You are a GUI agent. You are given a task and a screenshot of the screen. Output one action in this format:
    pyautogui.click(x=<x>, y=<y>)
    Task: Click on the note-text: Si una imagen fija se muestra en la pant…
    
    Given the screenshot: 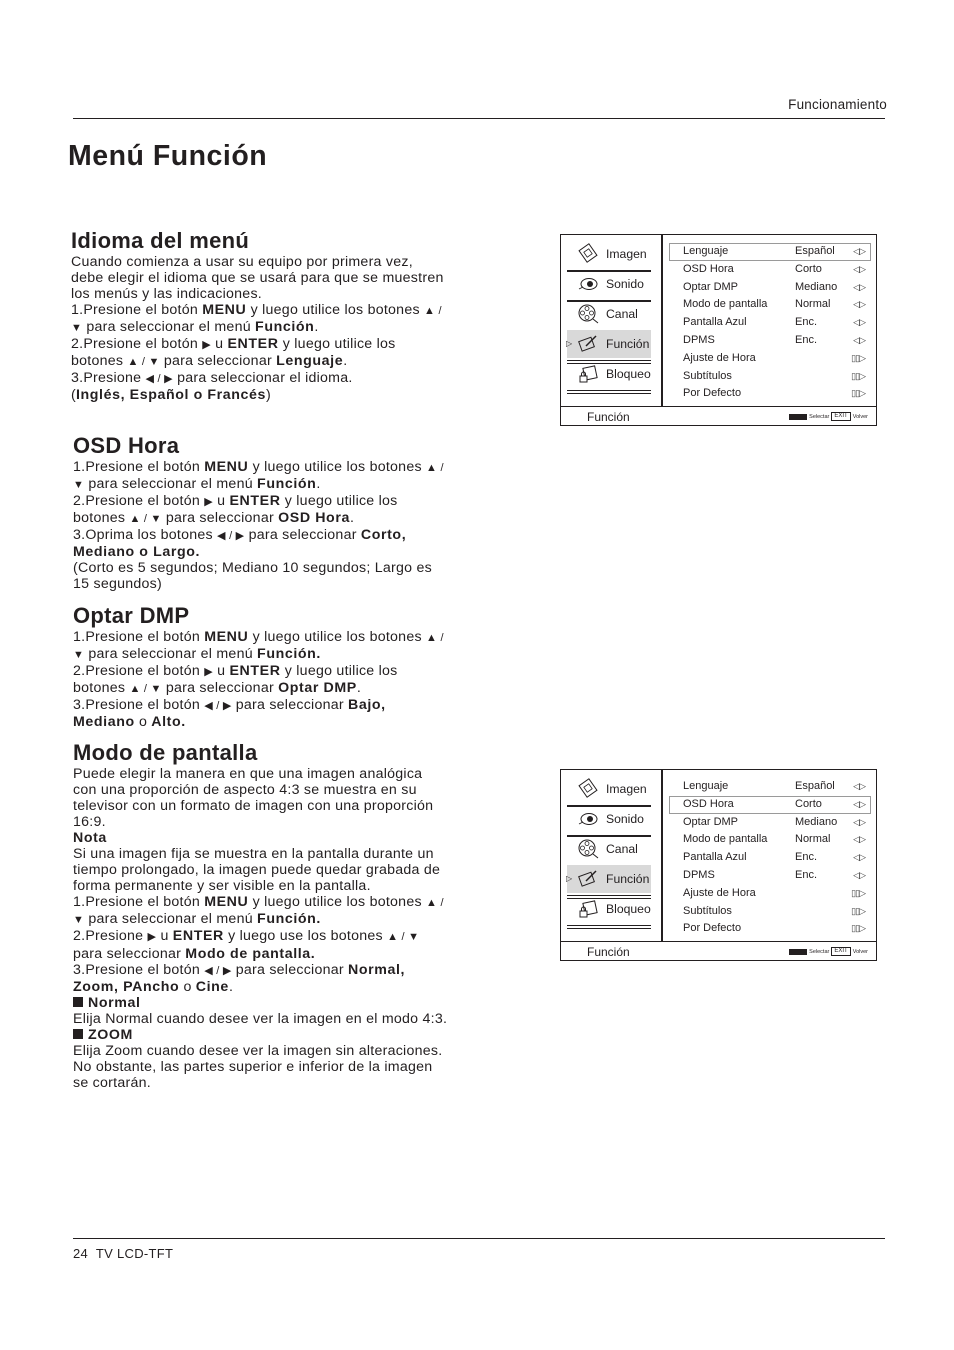 What is the action you would take?
    pyautogui.click(x=257, y=870)
    